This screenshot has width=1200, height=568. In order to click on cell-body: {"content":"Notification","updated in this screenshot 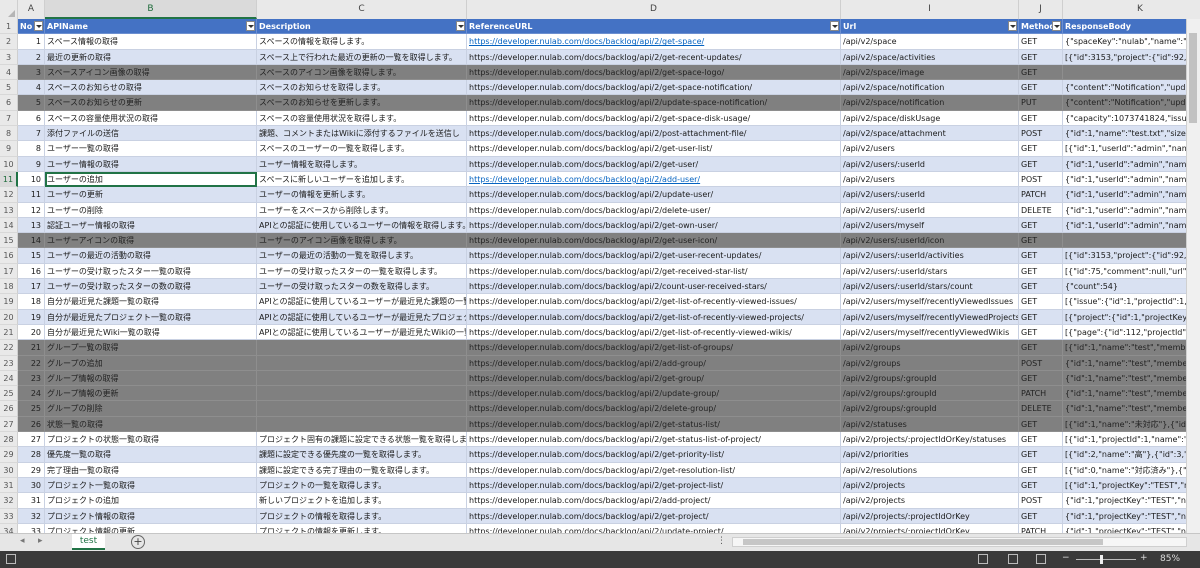, I will do `click(1131, 103)`.